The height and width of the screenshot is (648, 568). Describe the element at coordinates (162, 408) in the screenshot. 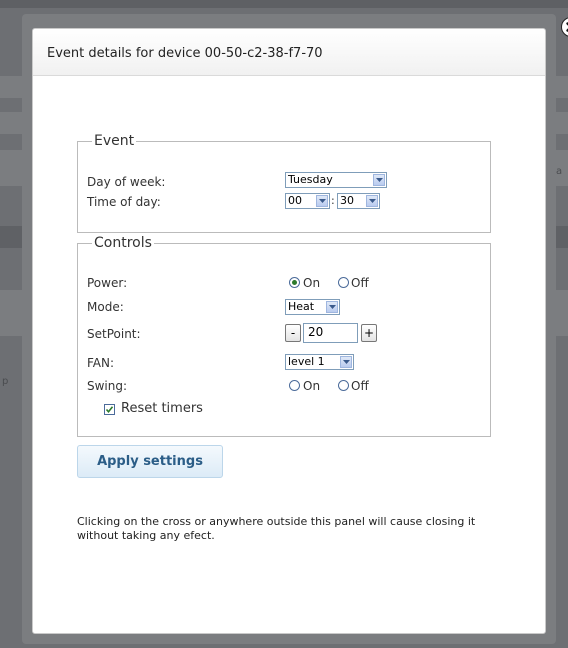

I see `reset-timers-label: Reset timers` at that location.